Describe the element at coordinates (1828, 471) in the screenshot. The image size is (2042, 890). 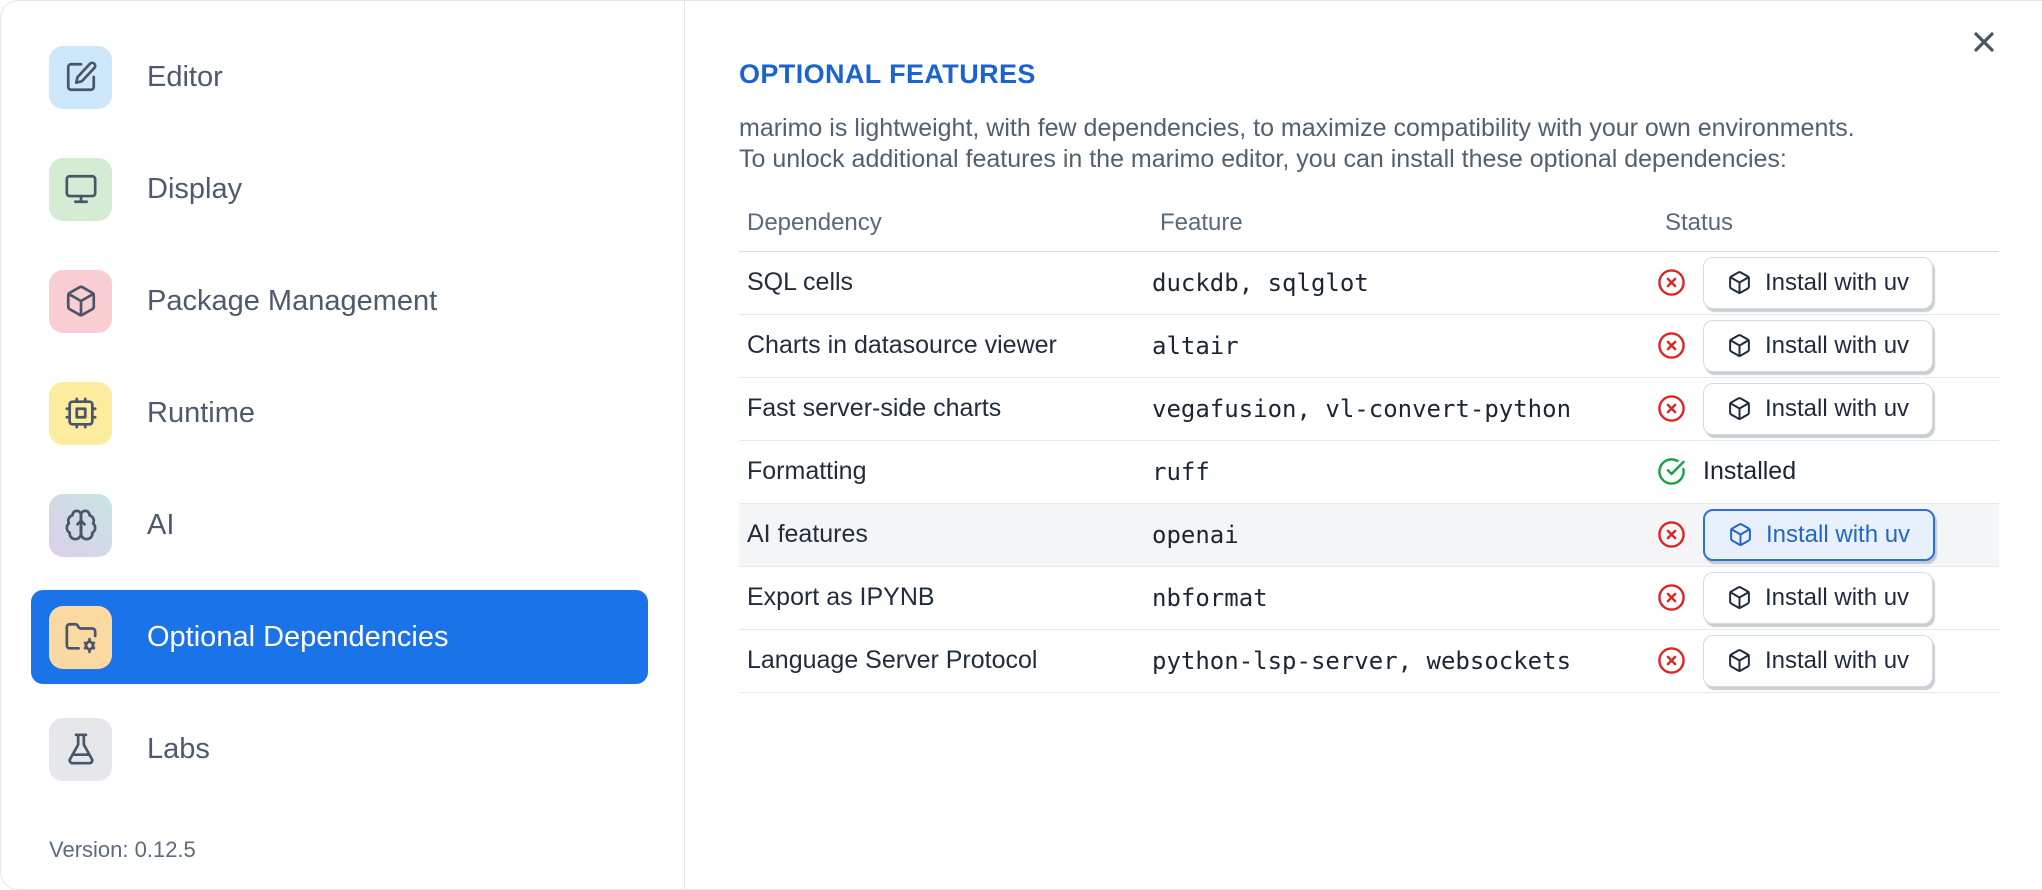
I see `status-cell: Installed` at that location.